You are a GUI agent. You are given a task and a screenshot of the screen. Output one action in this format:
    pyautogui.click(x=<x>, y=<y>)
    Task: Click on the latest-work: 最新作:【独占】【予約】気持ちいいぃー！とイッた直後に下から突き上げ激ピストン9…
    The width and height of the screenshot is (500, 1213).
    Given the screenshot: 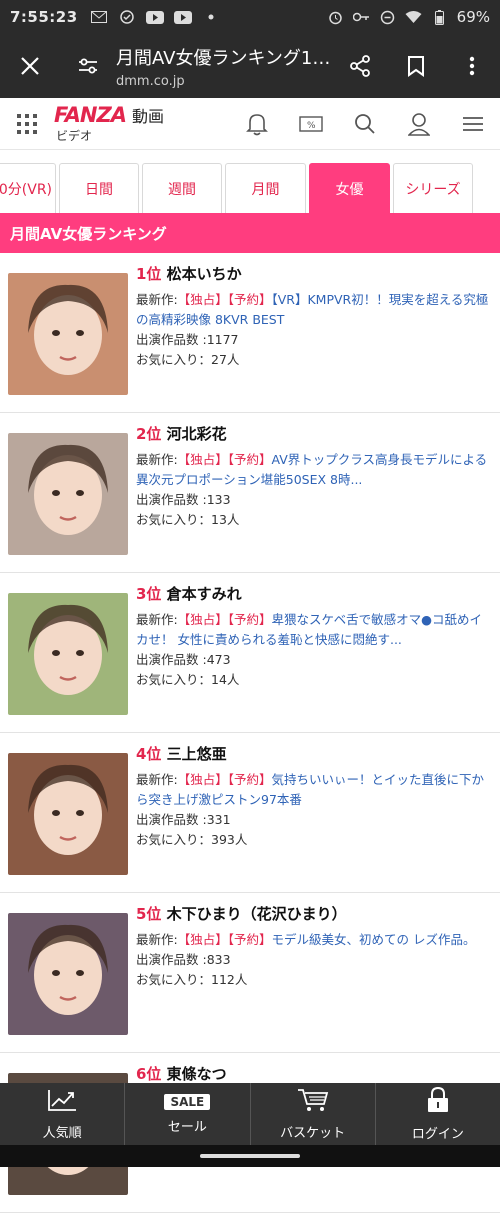 What is the action you would take?
    pyautogui.click(x=313, y=790)
    